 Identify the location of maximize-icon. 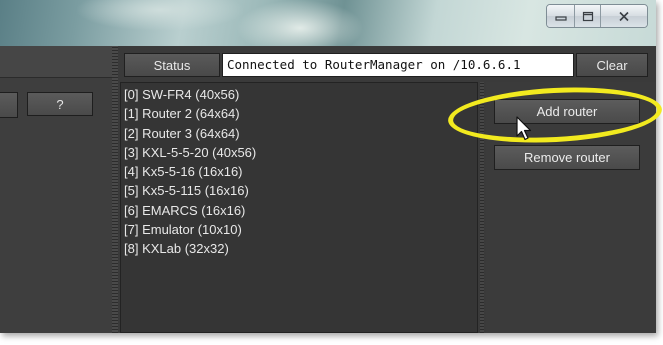
(587, 16).